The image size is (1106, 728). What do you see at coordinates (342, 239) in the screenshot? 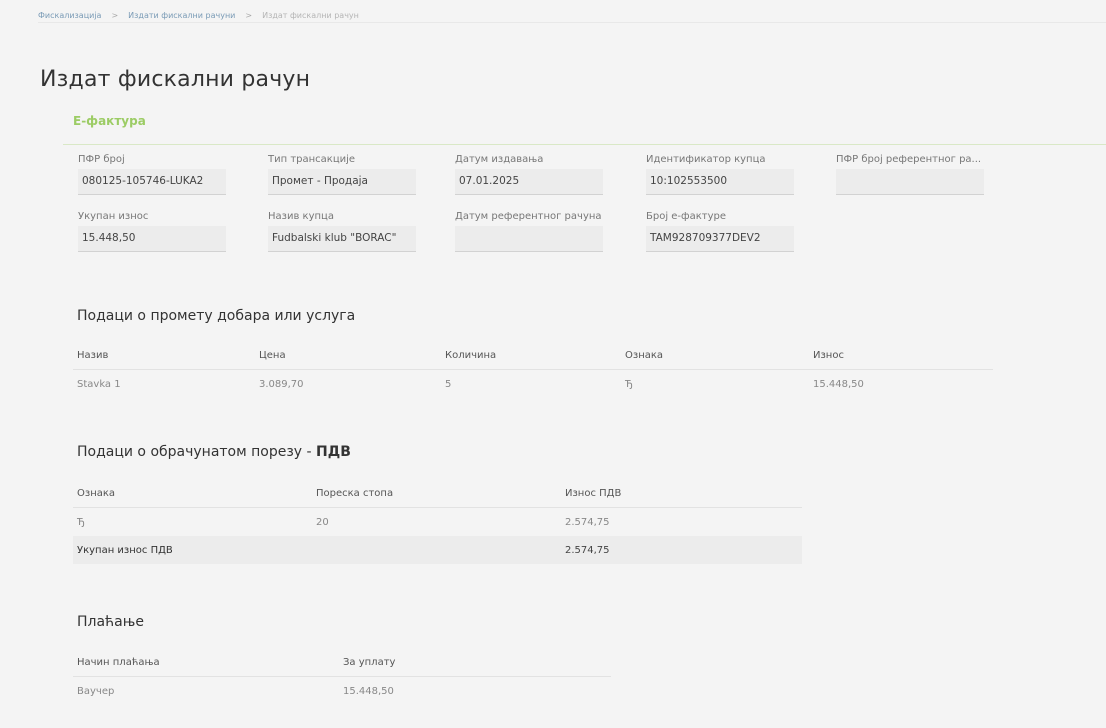
I see `field-value: Fudbalski klub "BORAC"` at bounding box center [342, 239].